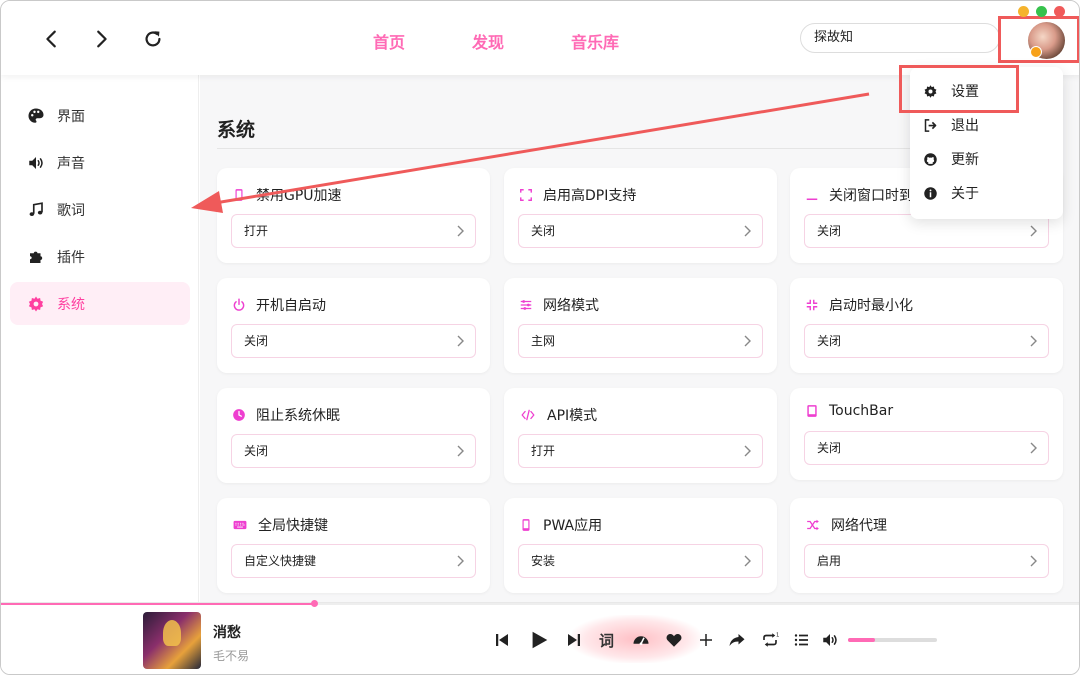 The height and width of the screenshot is (675, 1080). Describe the element at coordinates (353, 561) in the screenshot. I see `setting-select: 自定义快捷键` at that location.